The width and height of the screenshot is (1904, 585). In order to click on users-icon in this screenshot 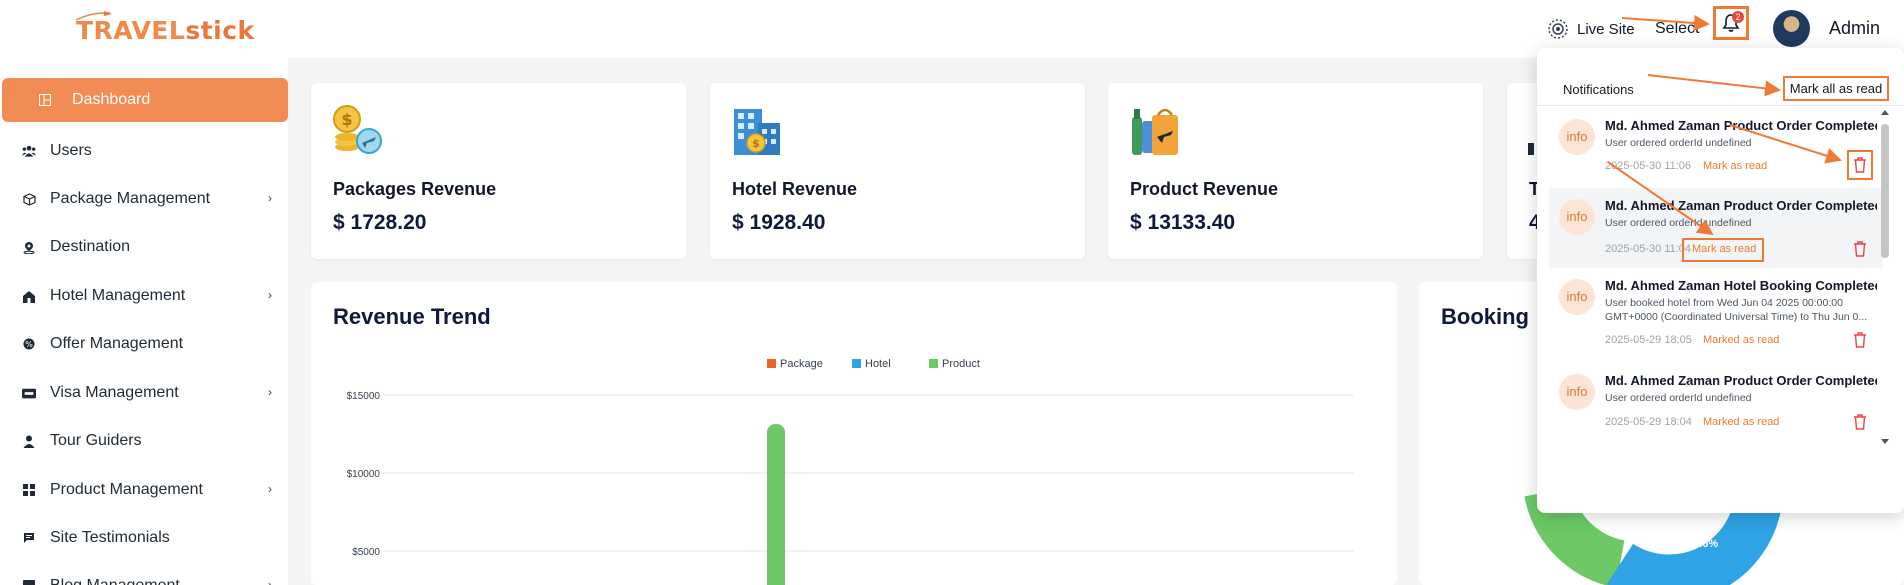, I will do `click(29, 151)`.